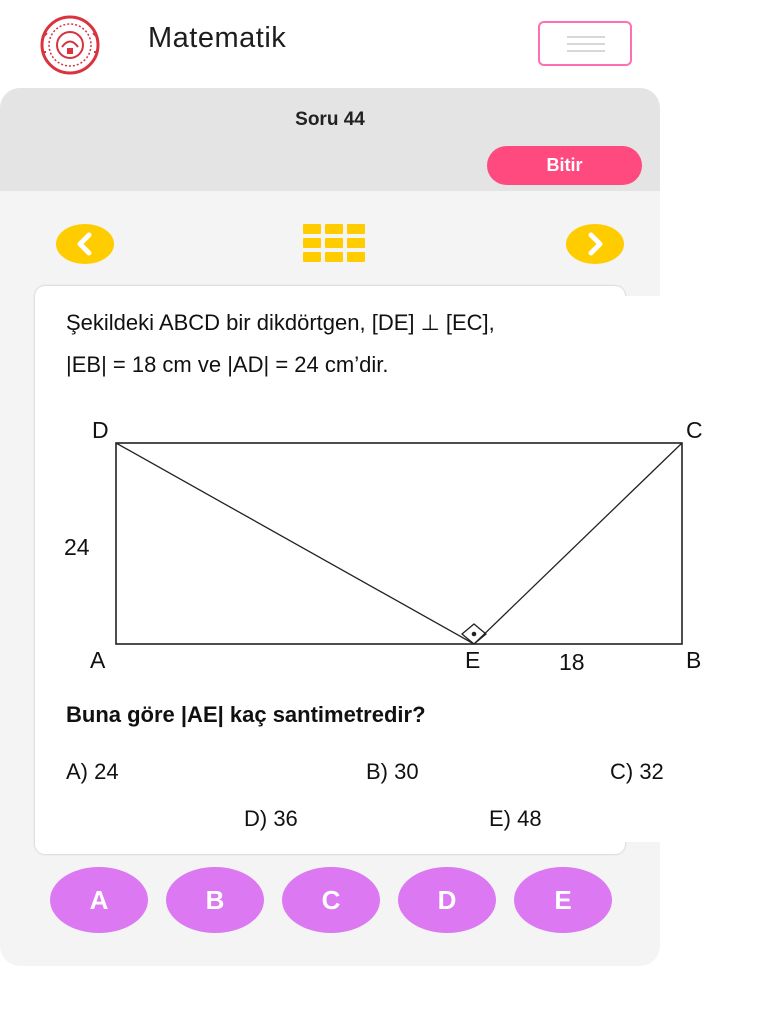 Image resolution: width=768 pixels, height=1024 pixels. I want to click on vertex-c-label: C, so click(694, 430).